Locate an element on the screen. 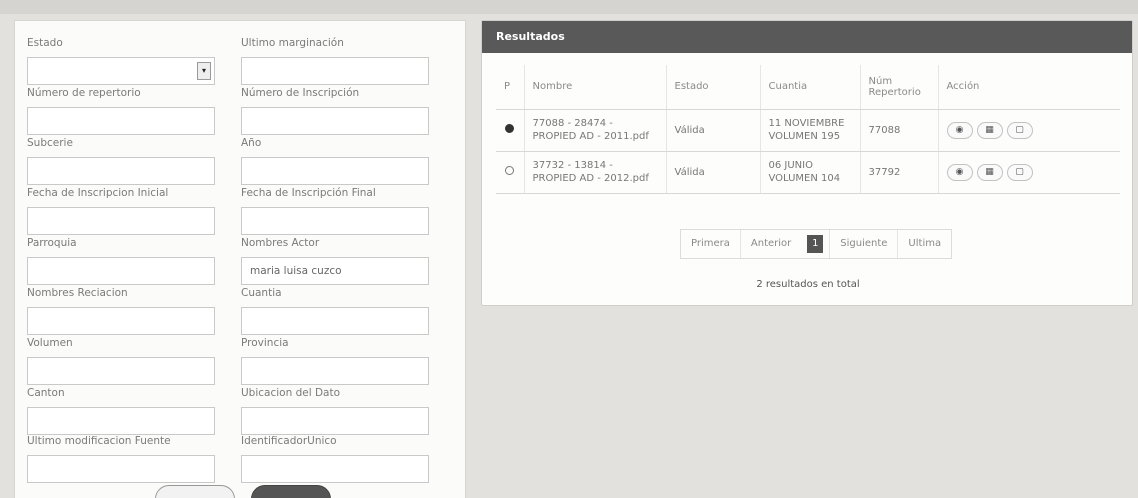  estado-field: Estado ▾ is located at coordinates (121, 60).